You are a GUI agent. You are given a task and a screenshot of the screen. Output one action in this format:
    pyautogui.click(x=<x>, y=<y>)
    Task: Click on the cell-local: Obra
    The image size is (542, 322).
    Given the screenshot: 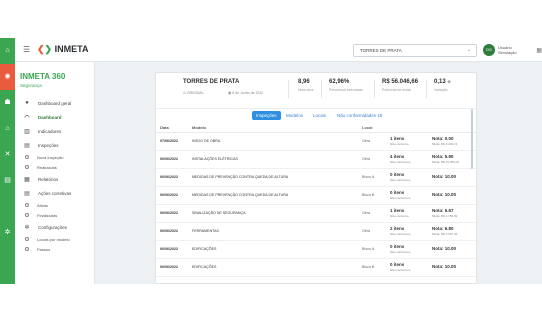 What is the action you would take?
    pyautogui.click(x=376, y=141)
    